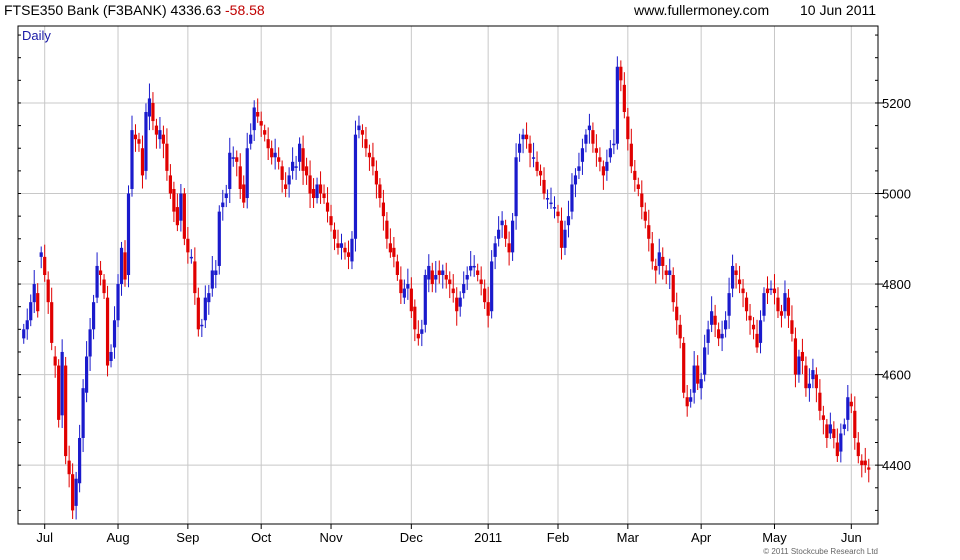 The height and width of the screenshot is (560, 960). I want to click on x-tick-label: Sep, so click(187, 537).